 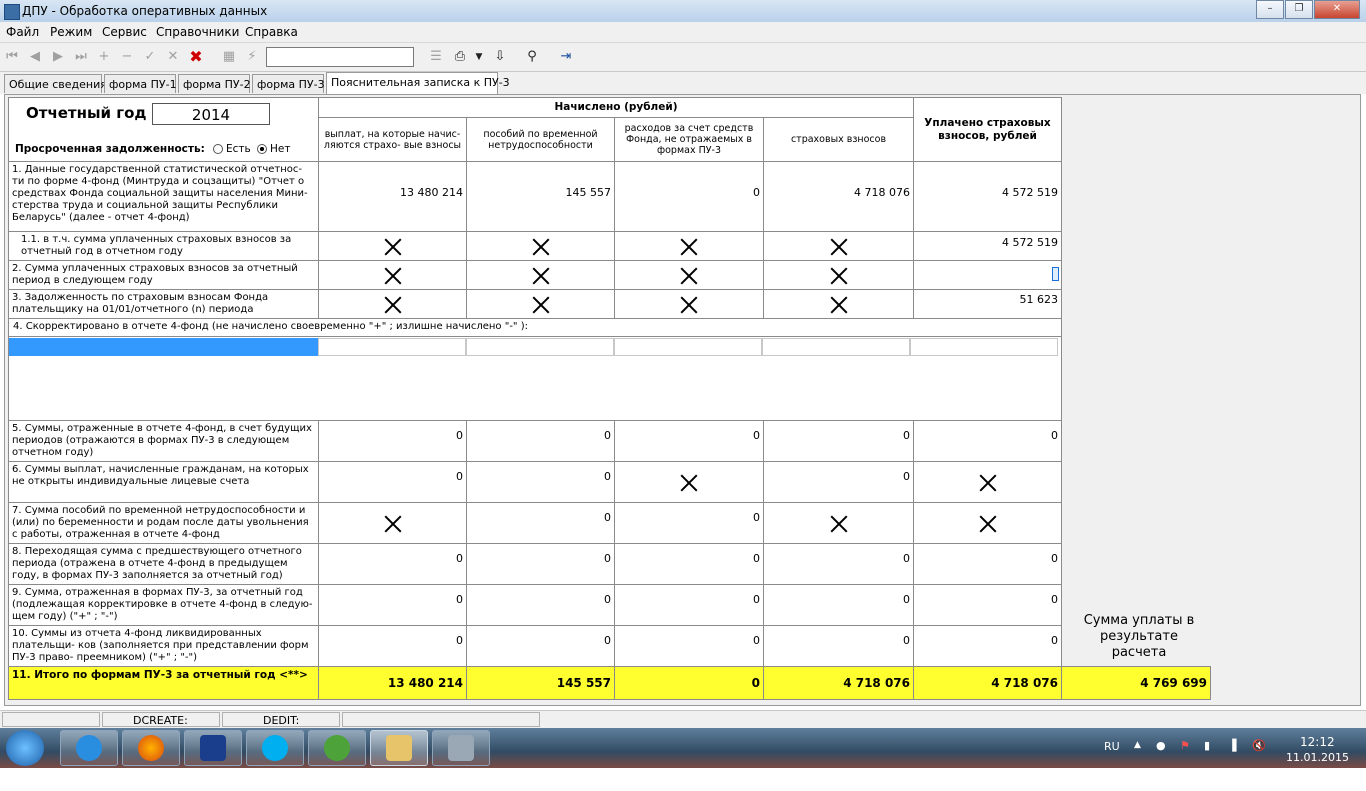 What do you see at coordinates (1137, 760) in the screenshot?
I see `tray-expand-icon: ▲` at bounding box center [1137, 760].